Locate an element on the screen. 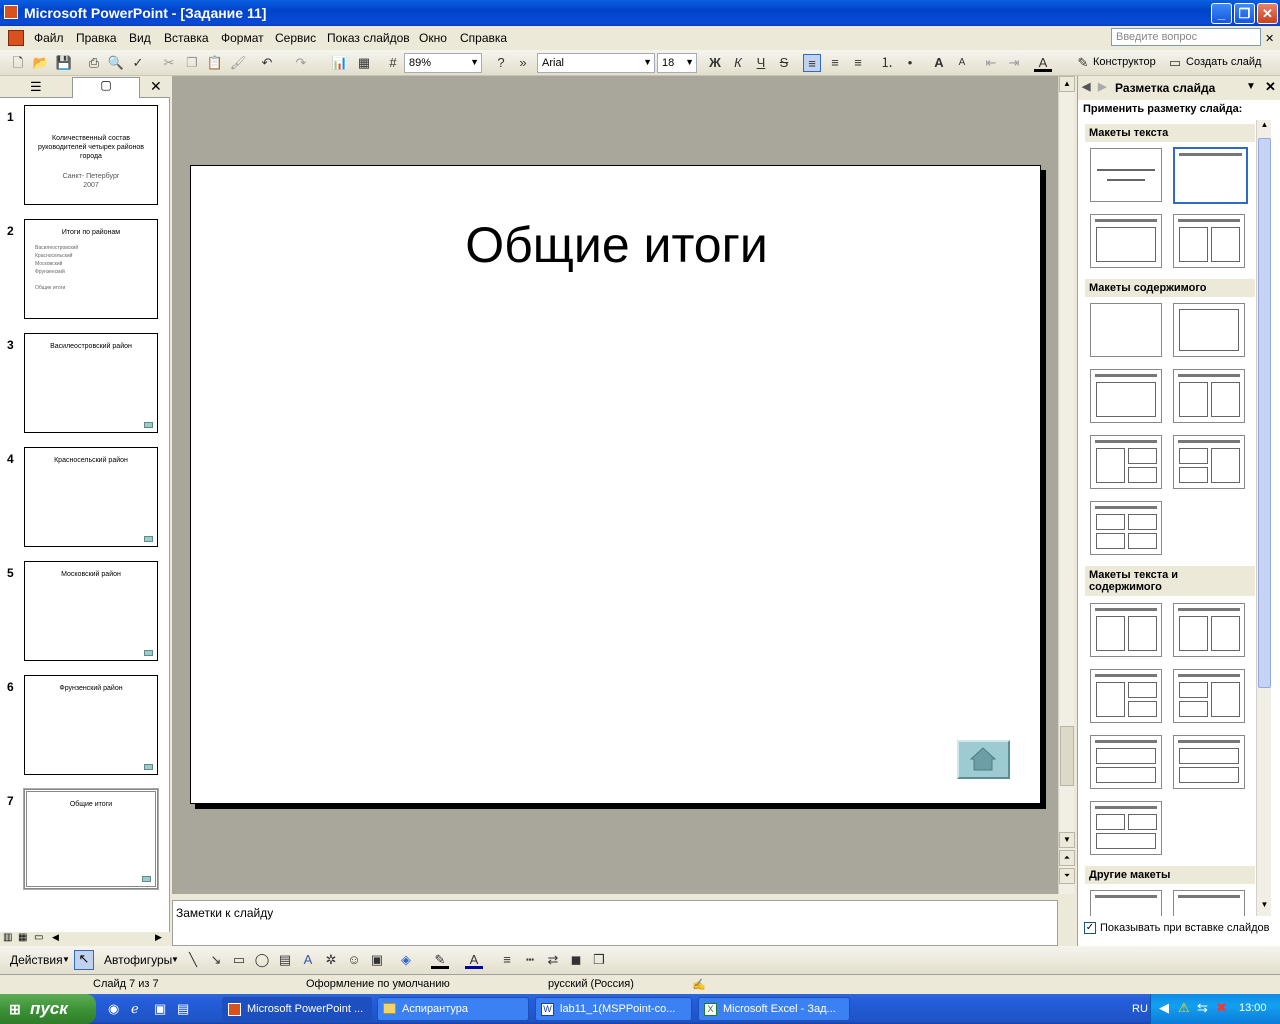  spelling-icon: ✓ is located at coordinates (138, 63).